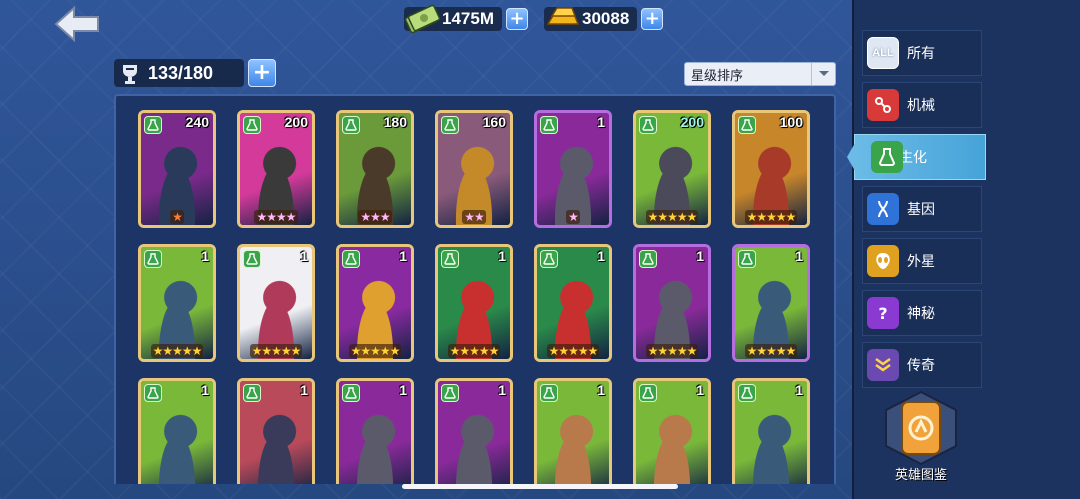 The height and width of the screenshot is (499, 1080). Describe the element at coordinates (262, 73) in the screenshot. I see `expand-capacity-button: +` at that location.